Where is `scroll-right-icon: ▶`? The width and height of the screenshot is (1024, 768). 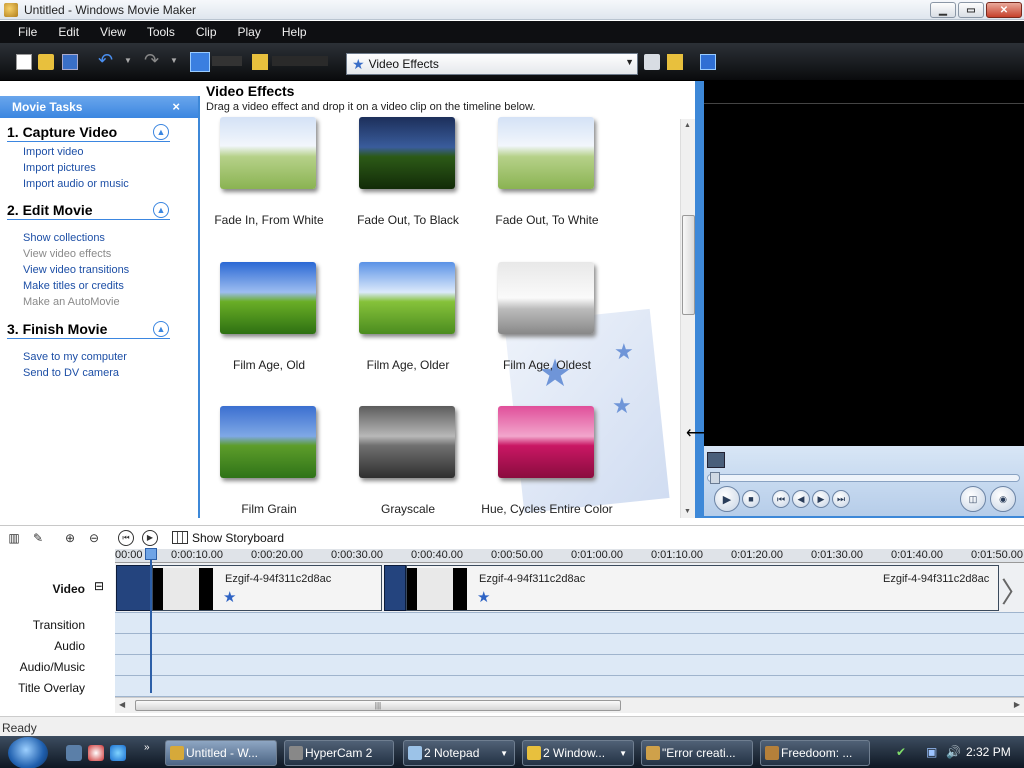 scroll-right-icon: ▶ is located at coordinates (1017, 704).